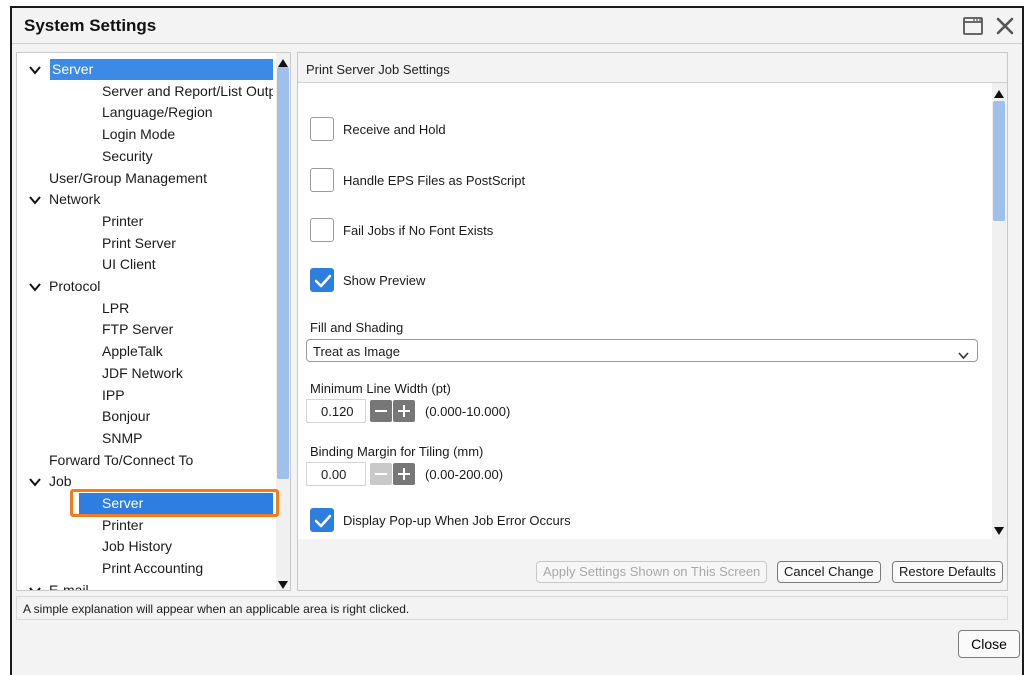 Image resolution: width=1028 pixels, height=675 pixels. Describe the element at coordinates (434, 180) in the screenshot. I see `checkbox-label: Handle EPS Files as PostScript` at that location.